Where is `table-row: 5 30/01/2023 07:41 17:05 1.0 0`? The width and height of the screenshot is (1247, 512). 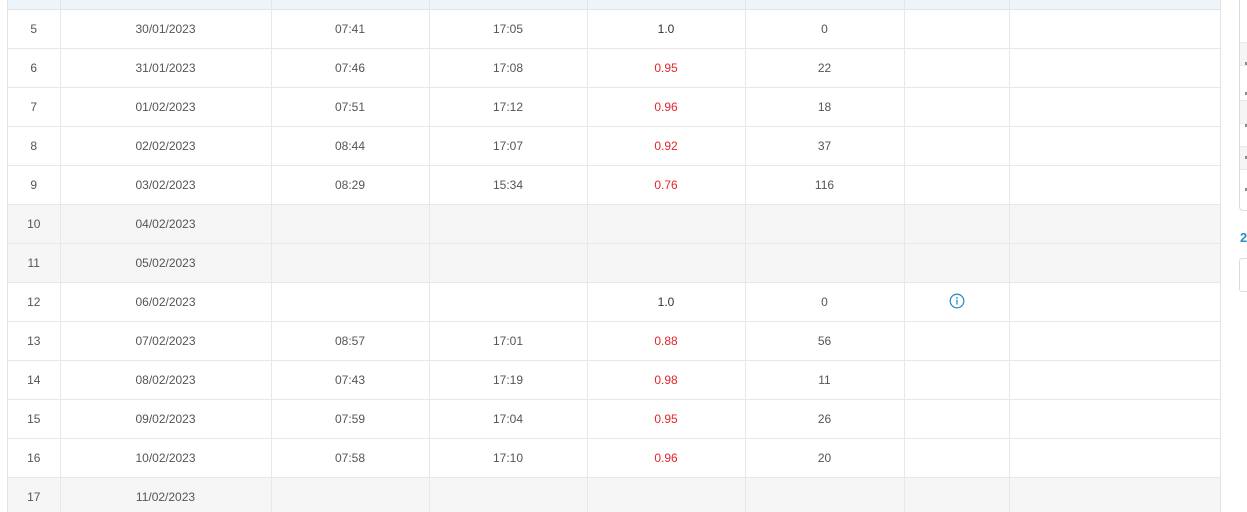 table-row: 5 30/01/2023 07:41 17:05 1.0 0 is located at coordinates (614, 29).